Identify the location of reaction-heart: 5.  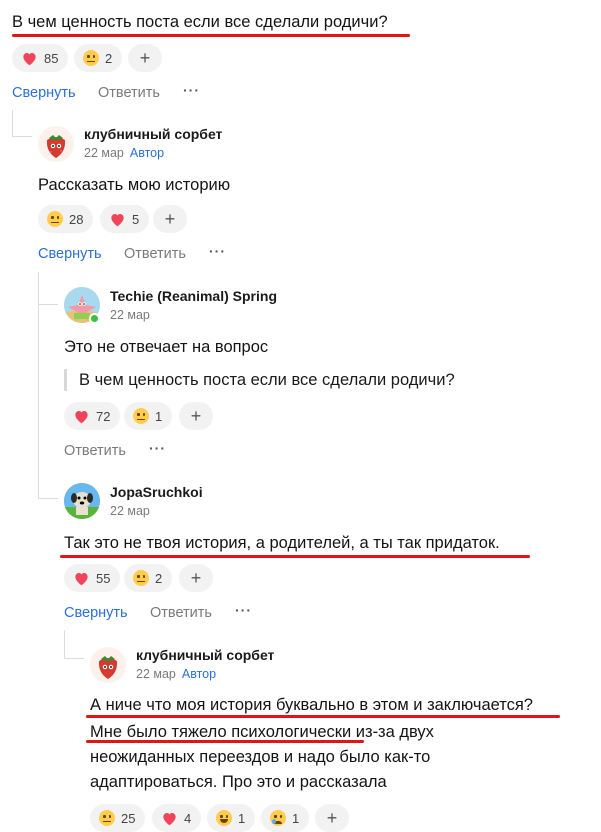
(125, 219).